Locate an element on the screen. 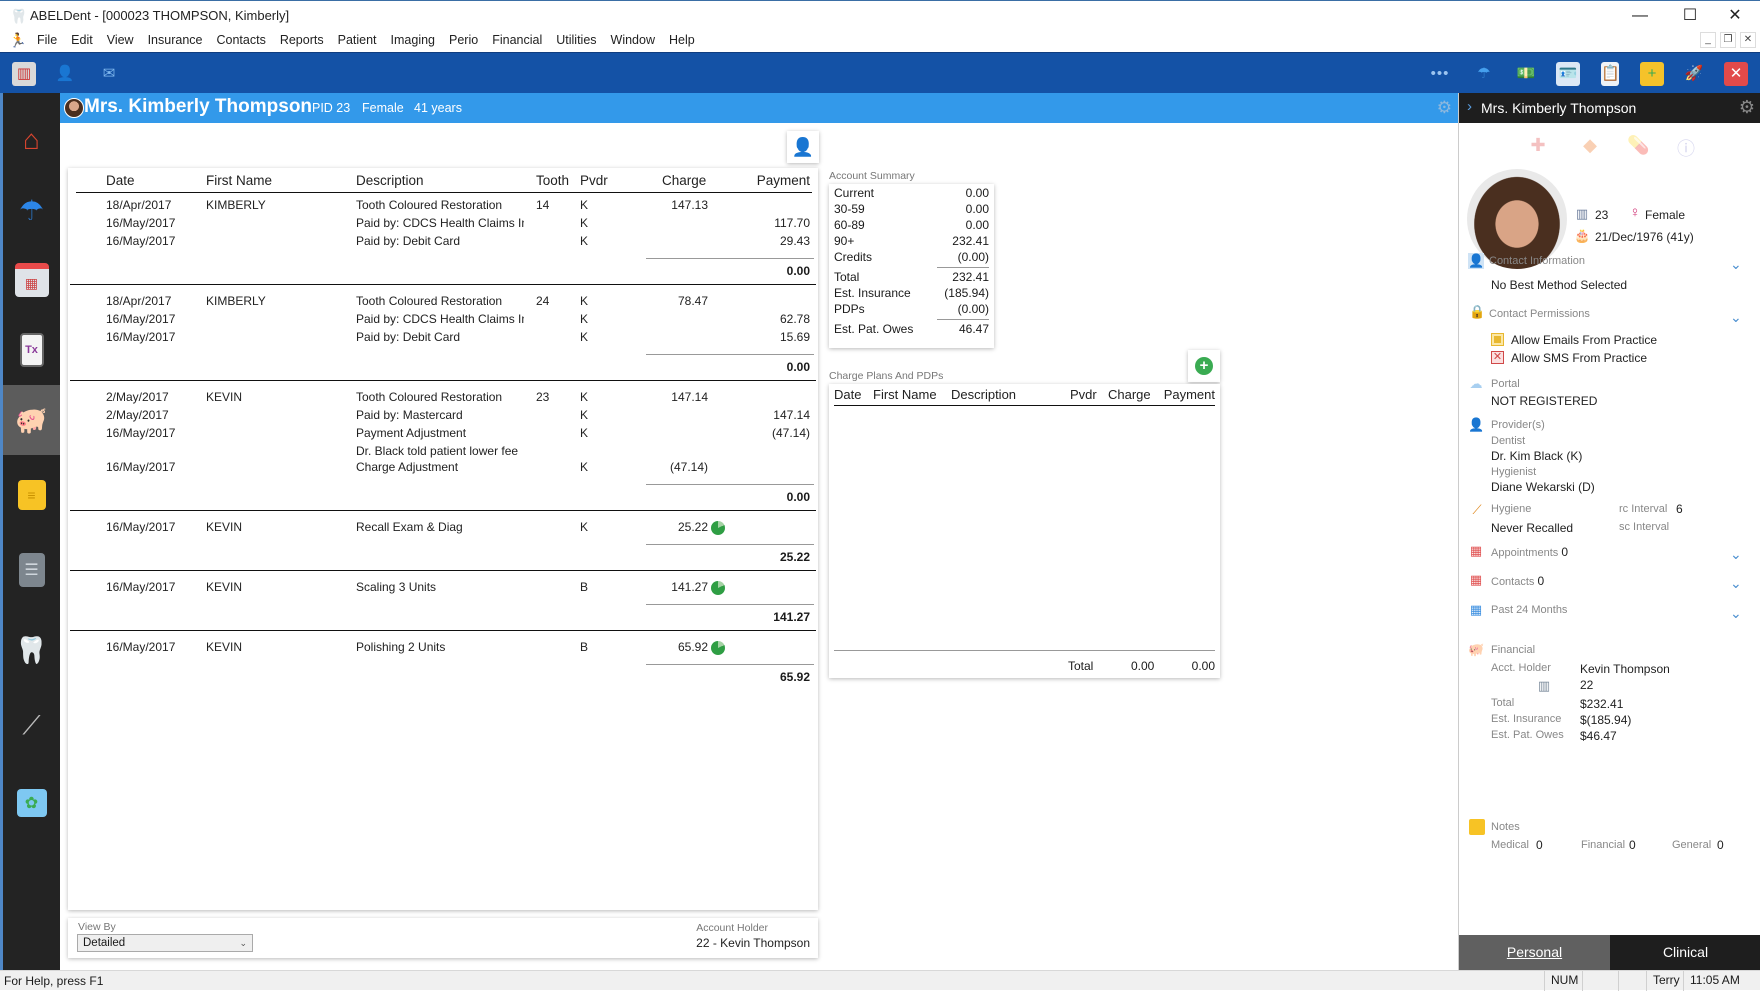 The height and width of the screenshot is (991, 1760). add-note-icon: + is located at coordinates (1652, 74).